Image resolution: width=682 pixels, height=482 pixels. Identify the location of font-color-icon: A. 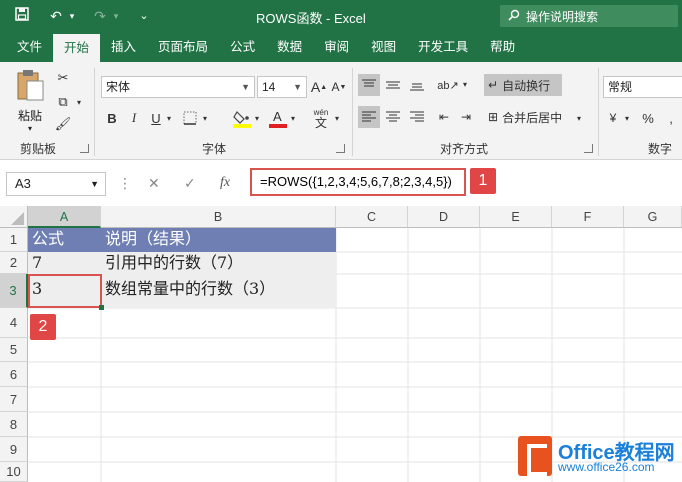
(278, 118).